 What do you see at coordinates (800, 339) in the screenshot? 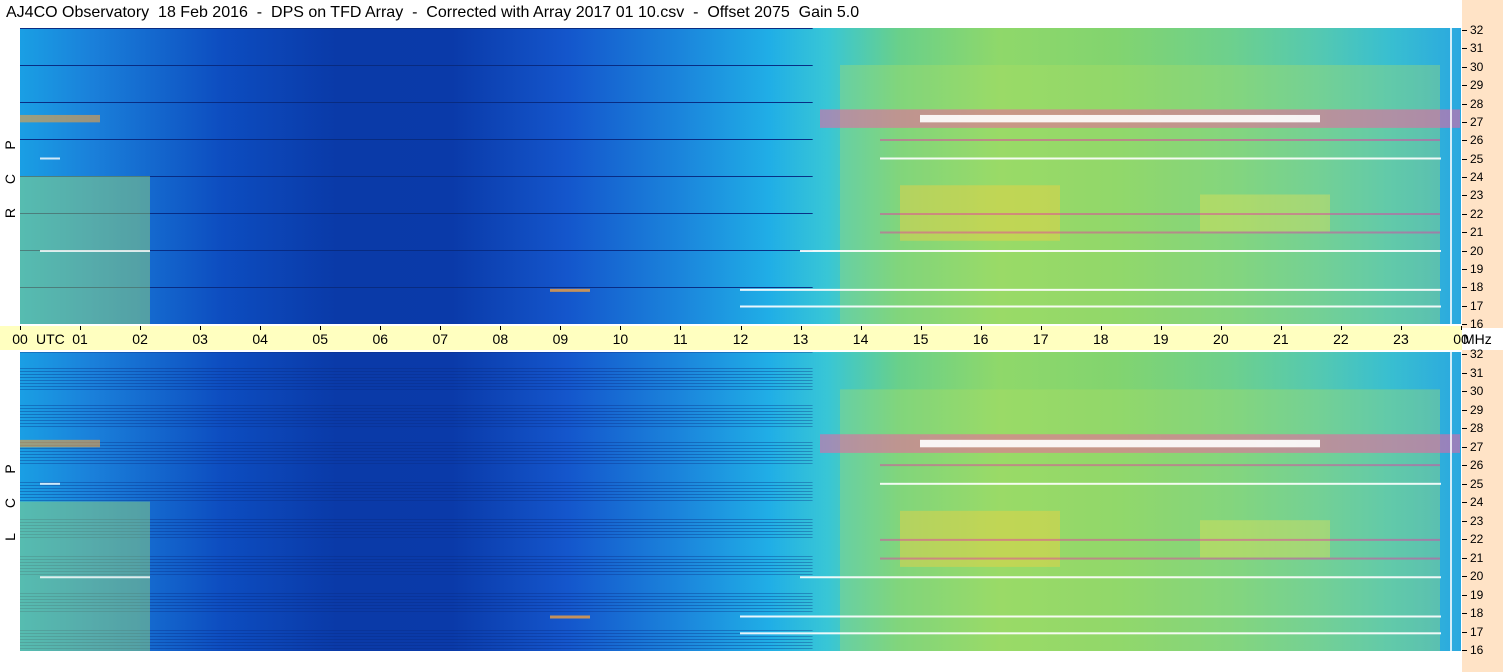
I see `time-tick-label: 13` at bounding box center [800, 339].